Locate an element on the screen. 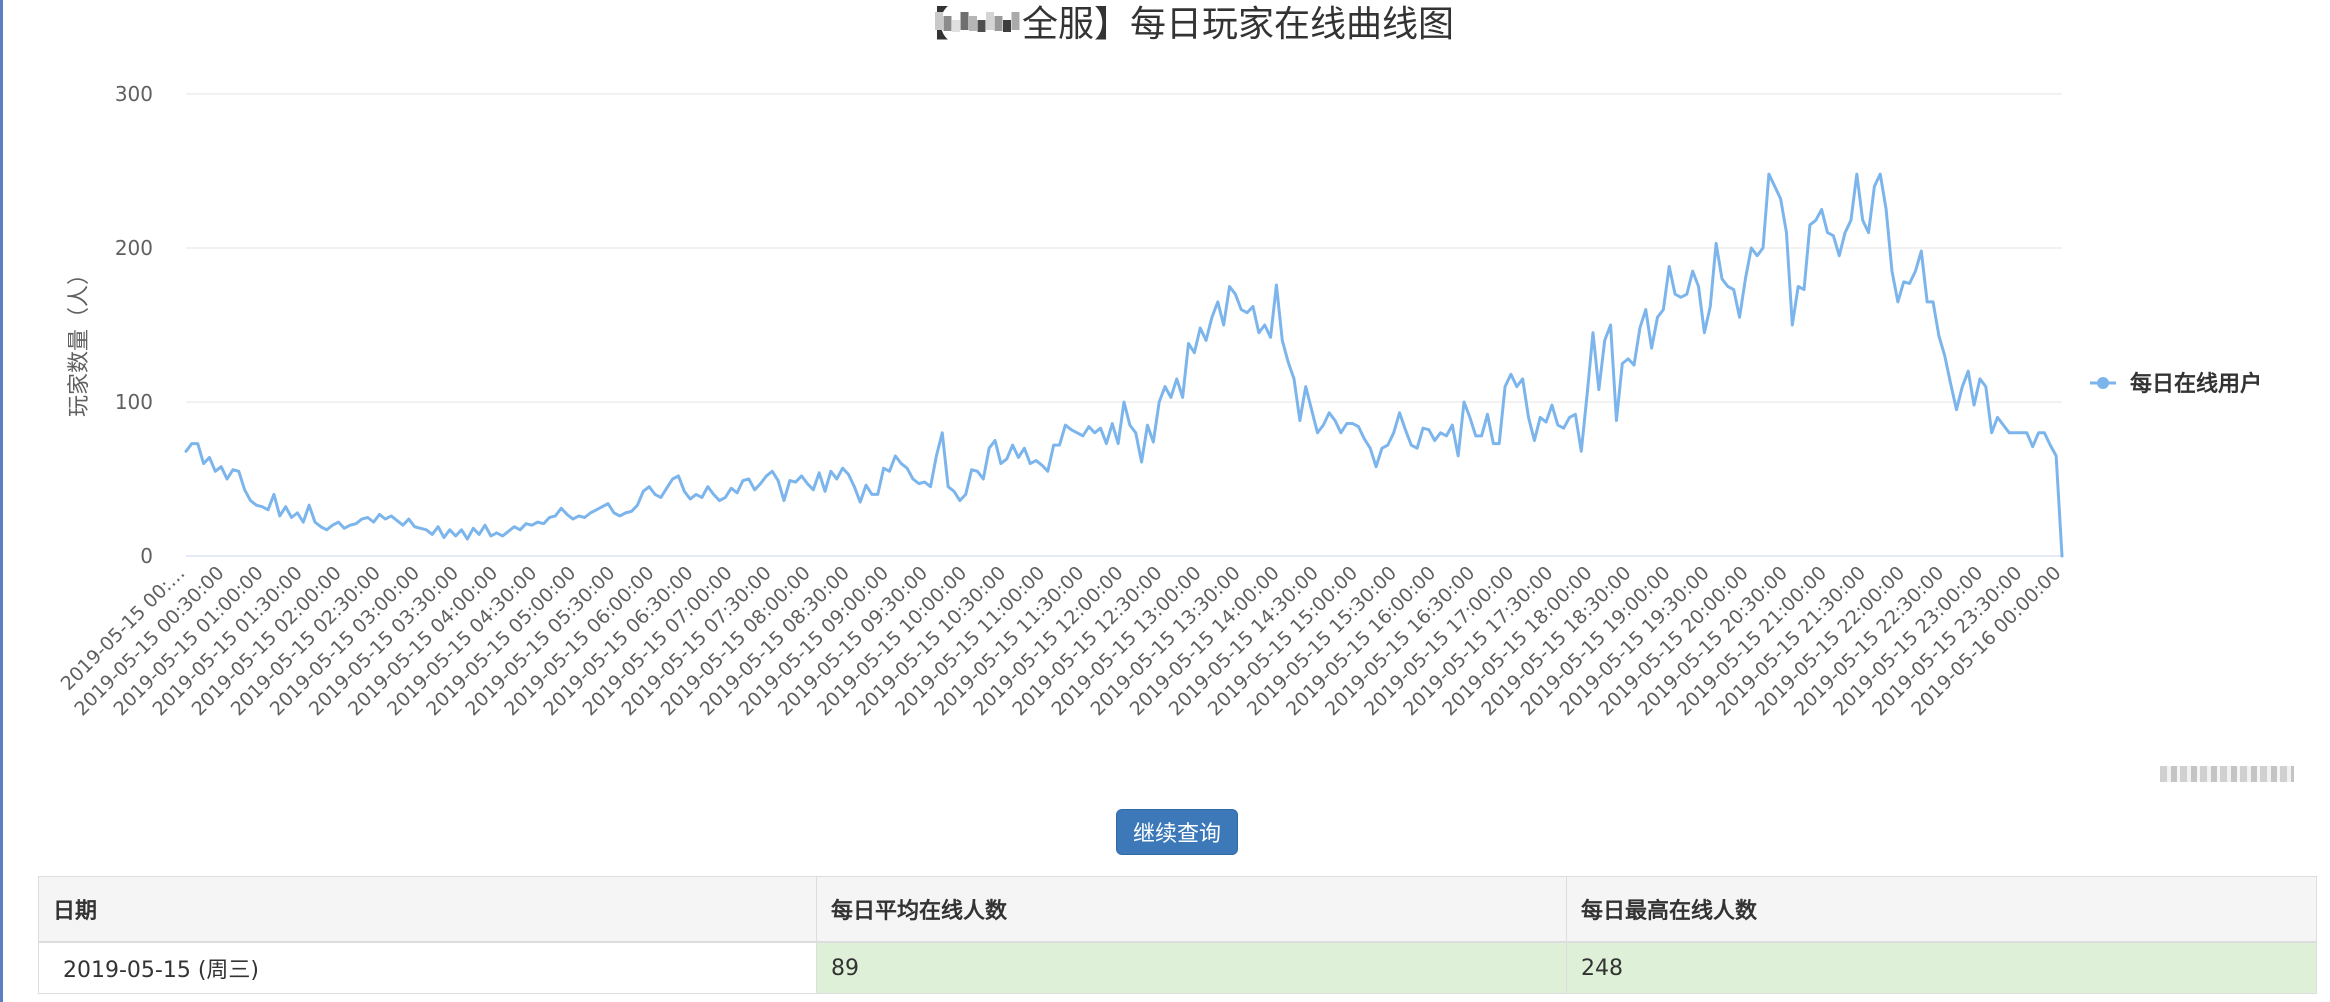 The image size is (2330, 1002). legend-label-series-0: 每日在线用户 is located at coordinates (2196, 384).